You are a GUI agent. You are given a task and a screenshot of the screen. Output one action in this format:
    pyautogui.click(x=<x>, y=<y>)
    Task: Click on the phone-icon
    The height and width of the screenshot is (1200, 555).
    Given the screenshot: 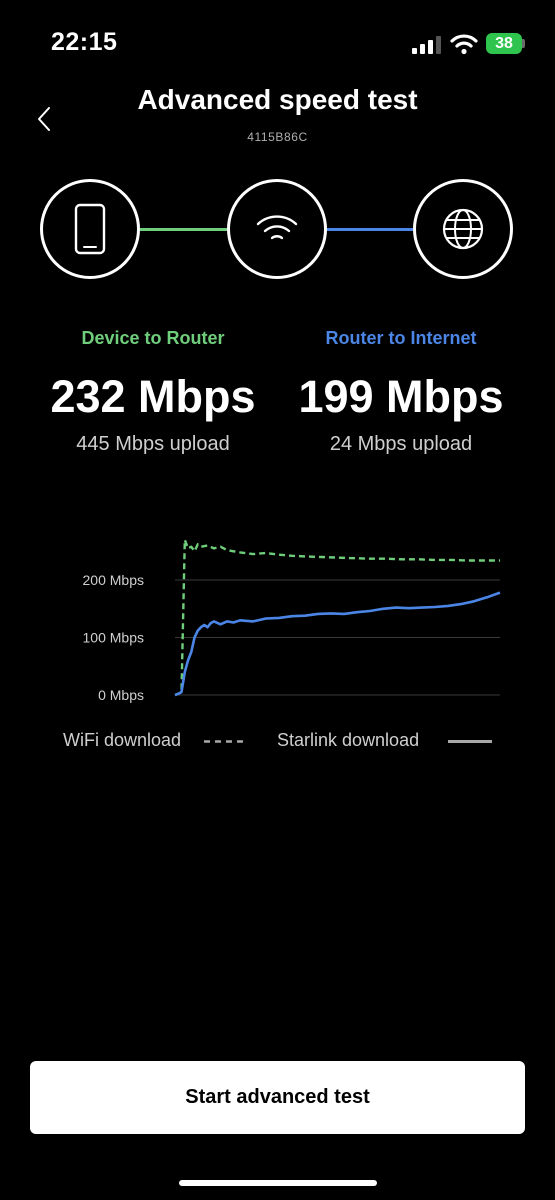 What is the action you would take?
    pyautogui.click(x=90, y=229)
    